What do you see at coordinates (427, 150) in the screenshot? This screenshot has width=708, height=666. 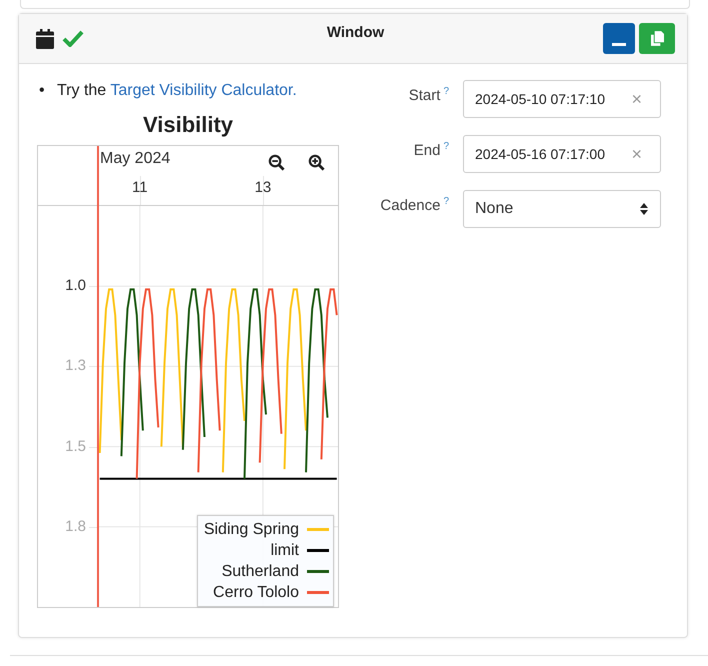 I see `field-label: End` at bounding box center [427, 150].